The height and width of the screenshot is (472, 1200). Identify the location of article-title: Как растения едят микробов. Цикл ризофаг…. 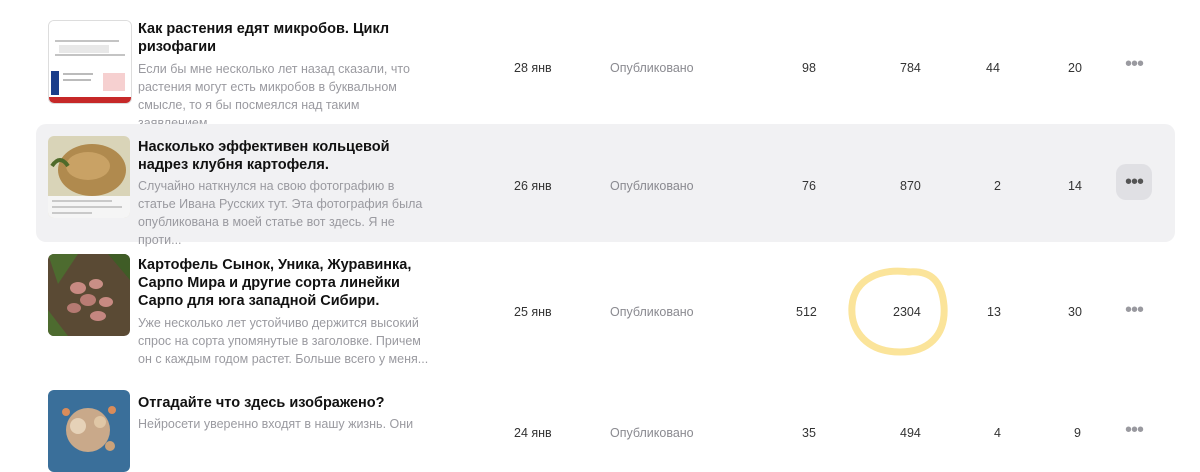
(288, 38).